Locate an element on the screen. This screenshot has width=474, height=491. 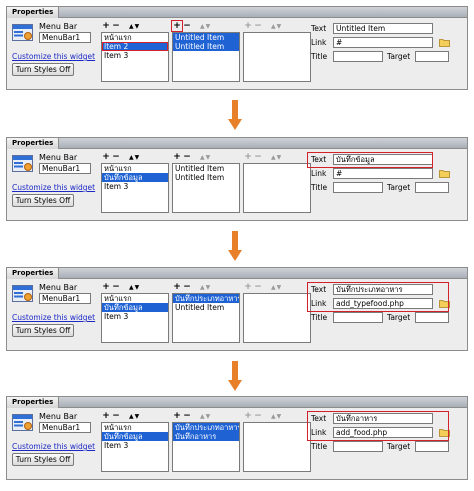
submenu-items-list: บันทึกประเภทอาหาร Untitled Item is located at coordinates (206, 318).